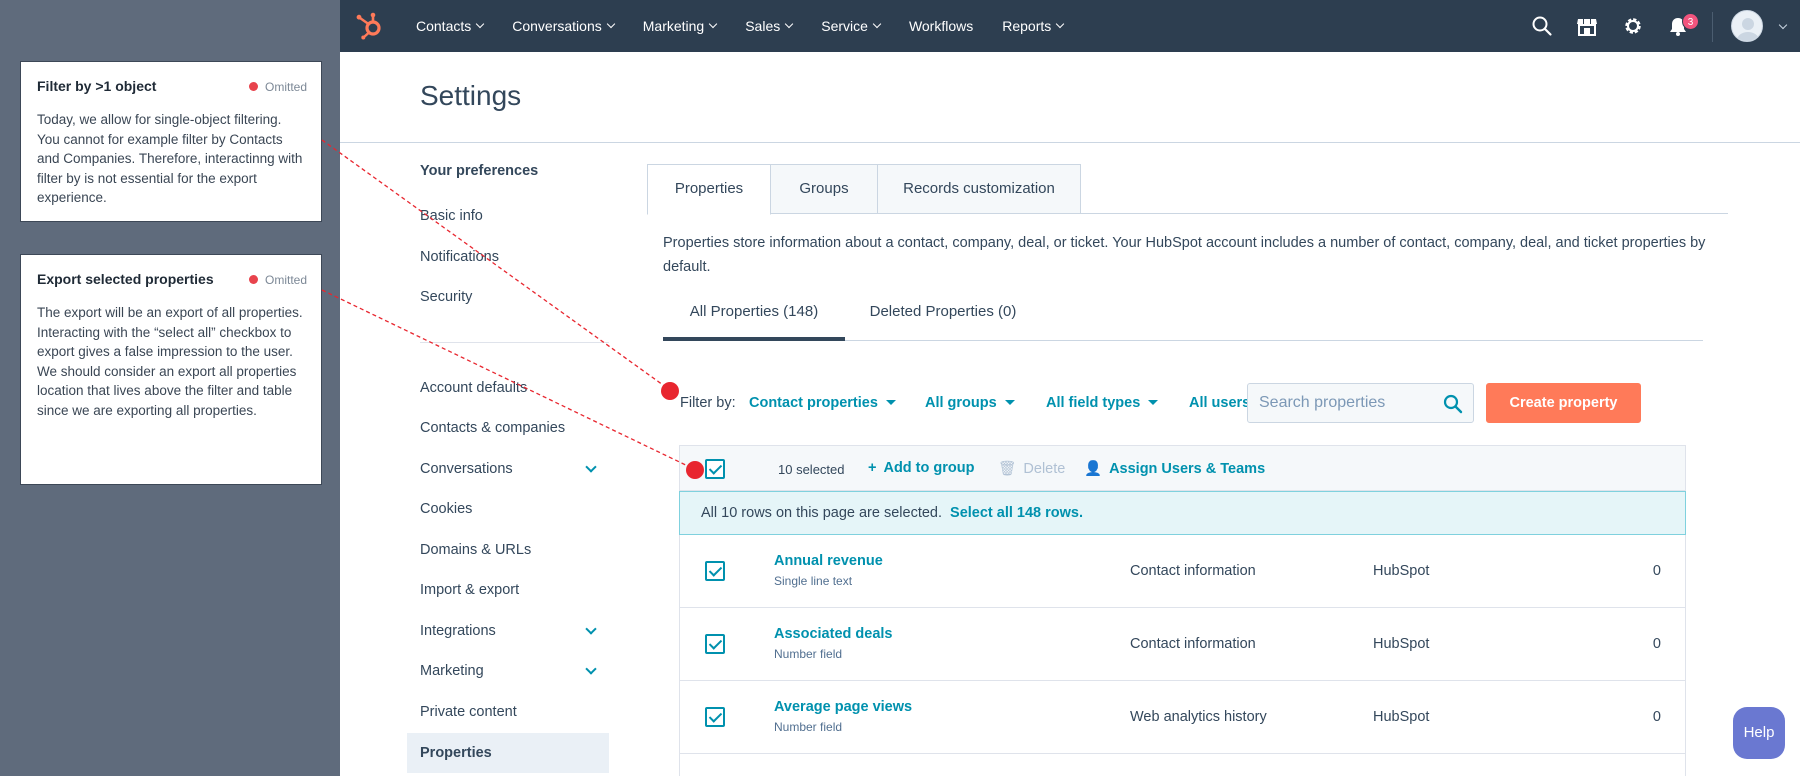 This screenshot has width=1800, height=776. What do you see at coordinates (1748, 29) in the screenshot?
I see `user-avatar-icon` at bounding box center [1748, 29].